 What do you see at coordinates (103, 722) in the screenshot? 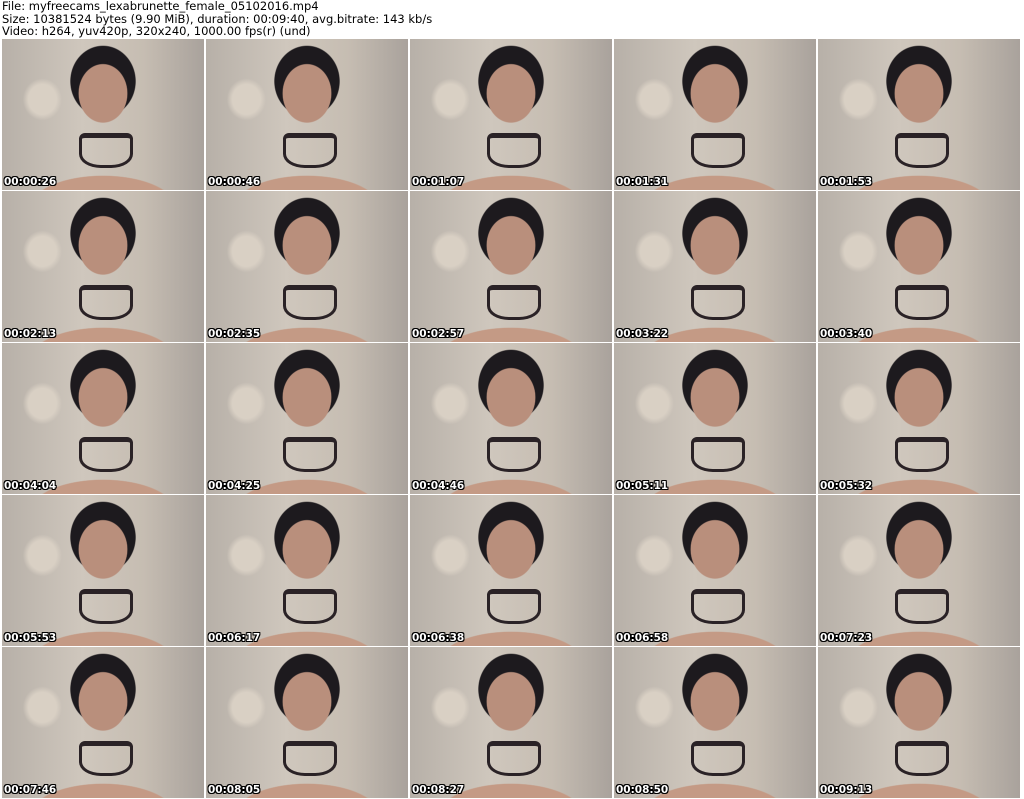
I see `video-thumbnail: 00:07:46` at bounding box center [103, 722].